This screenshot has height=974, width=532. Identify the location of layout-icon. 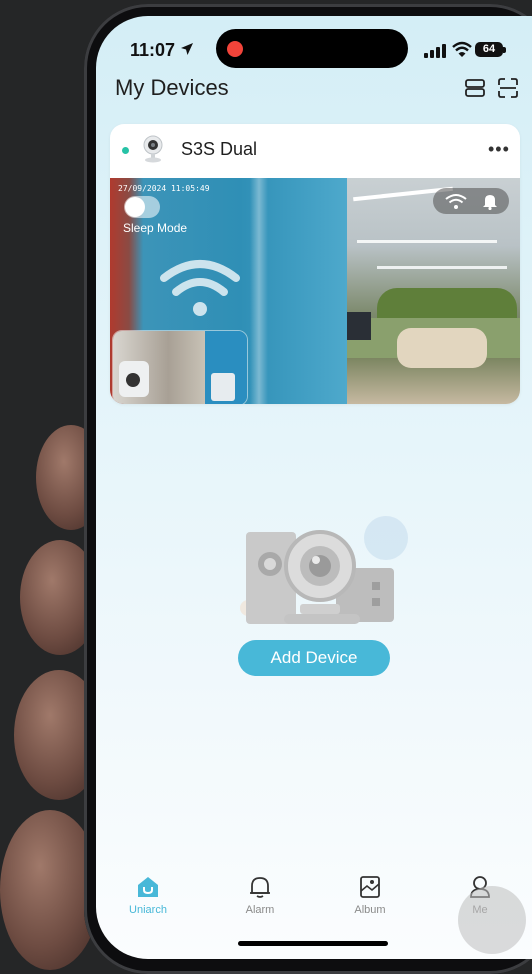
(475, 88).